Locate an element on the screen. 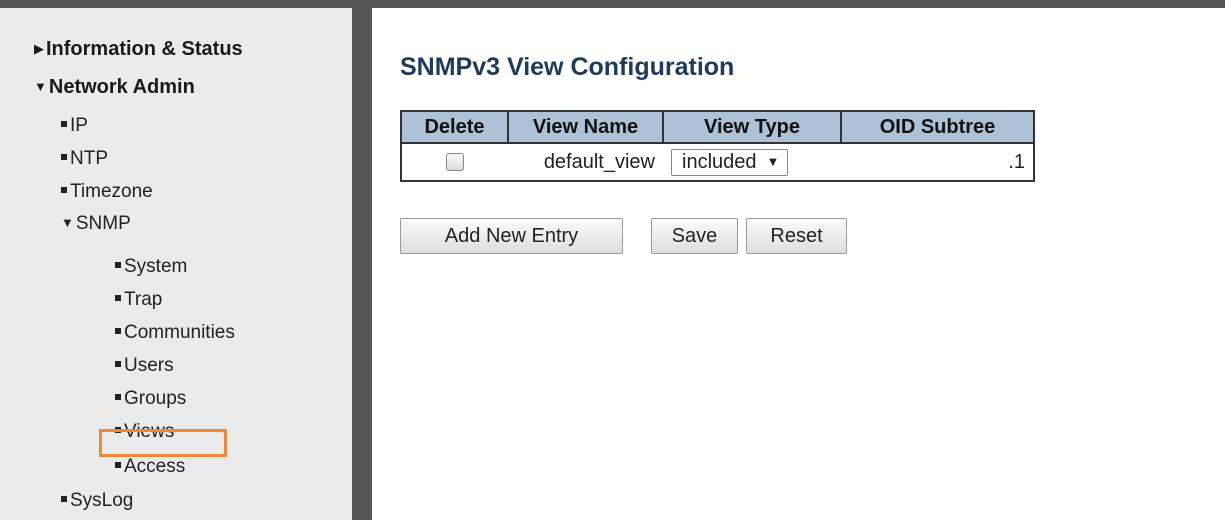  triangle-right-icon: ▶ is located at coordinates (39, 48).